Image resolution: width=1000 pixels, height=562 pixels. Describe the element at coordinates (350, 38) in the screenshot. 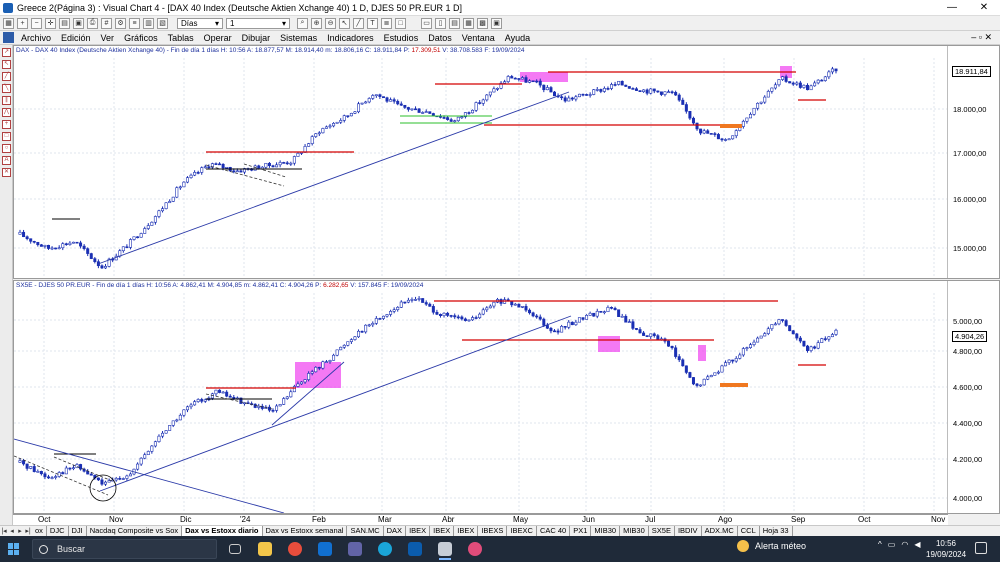

I see `menu-indicadores: Indicadores` at that location.